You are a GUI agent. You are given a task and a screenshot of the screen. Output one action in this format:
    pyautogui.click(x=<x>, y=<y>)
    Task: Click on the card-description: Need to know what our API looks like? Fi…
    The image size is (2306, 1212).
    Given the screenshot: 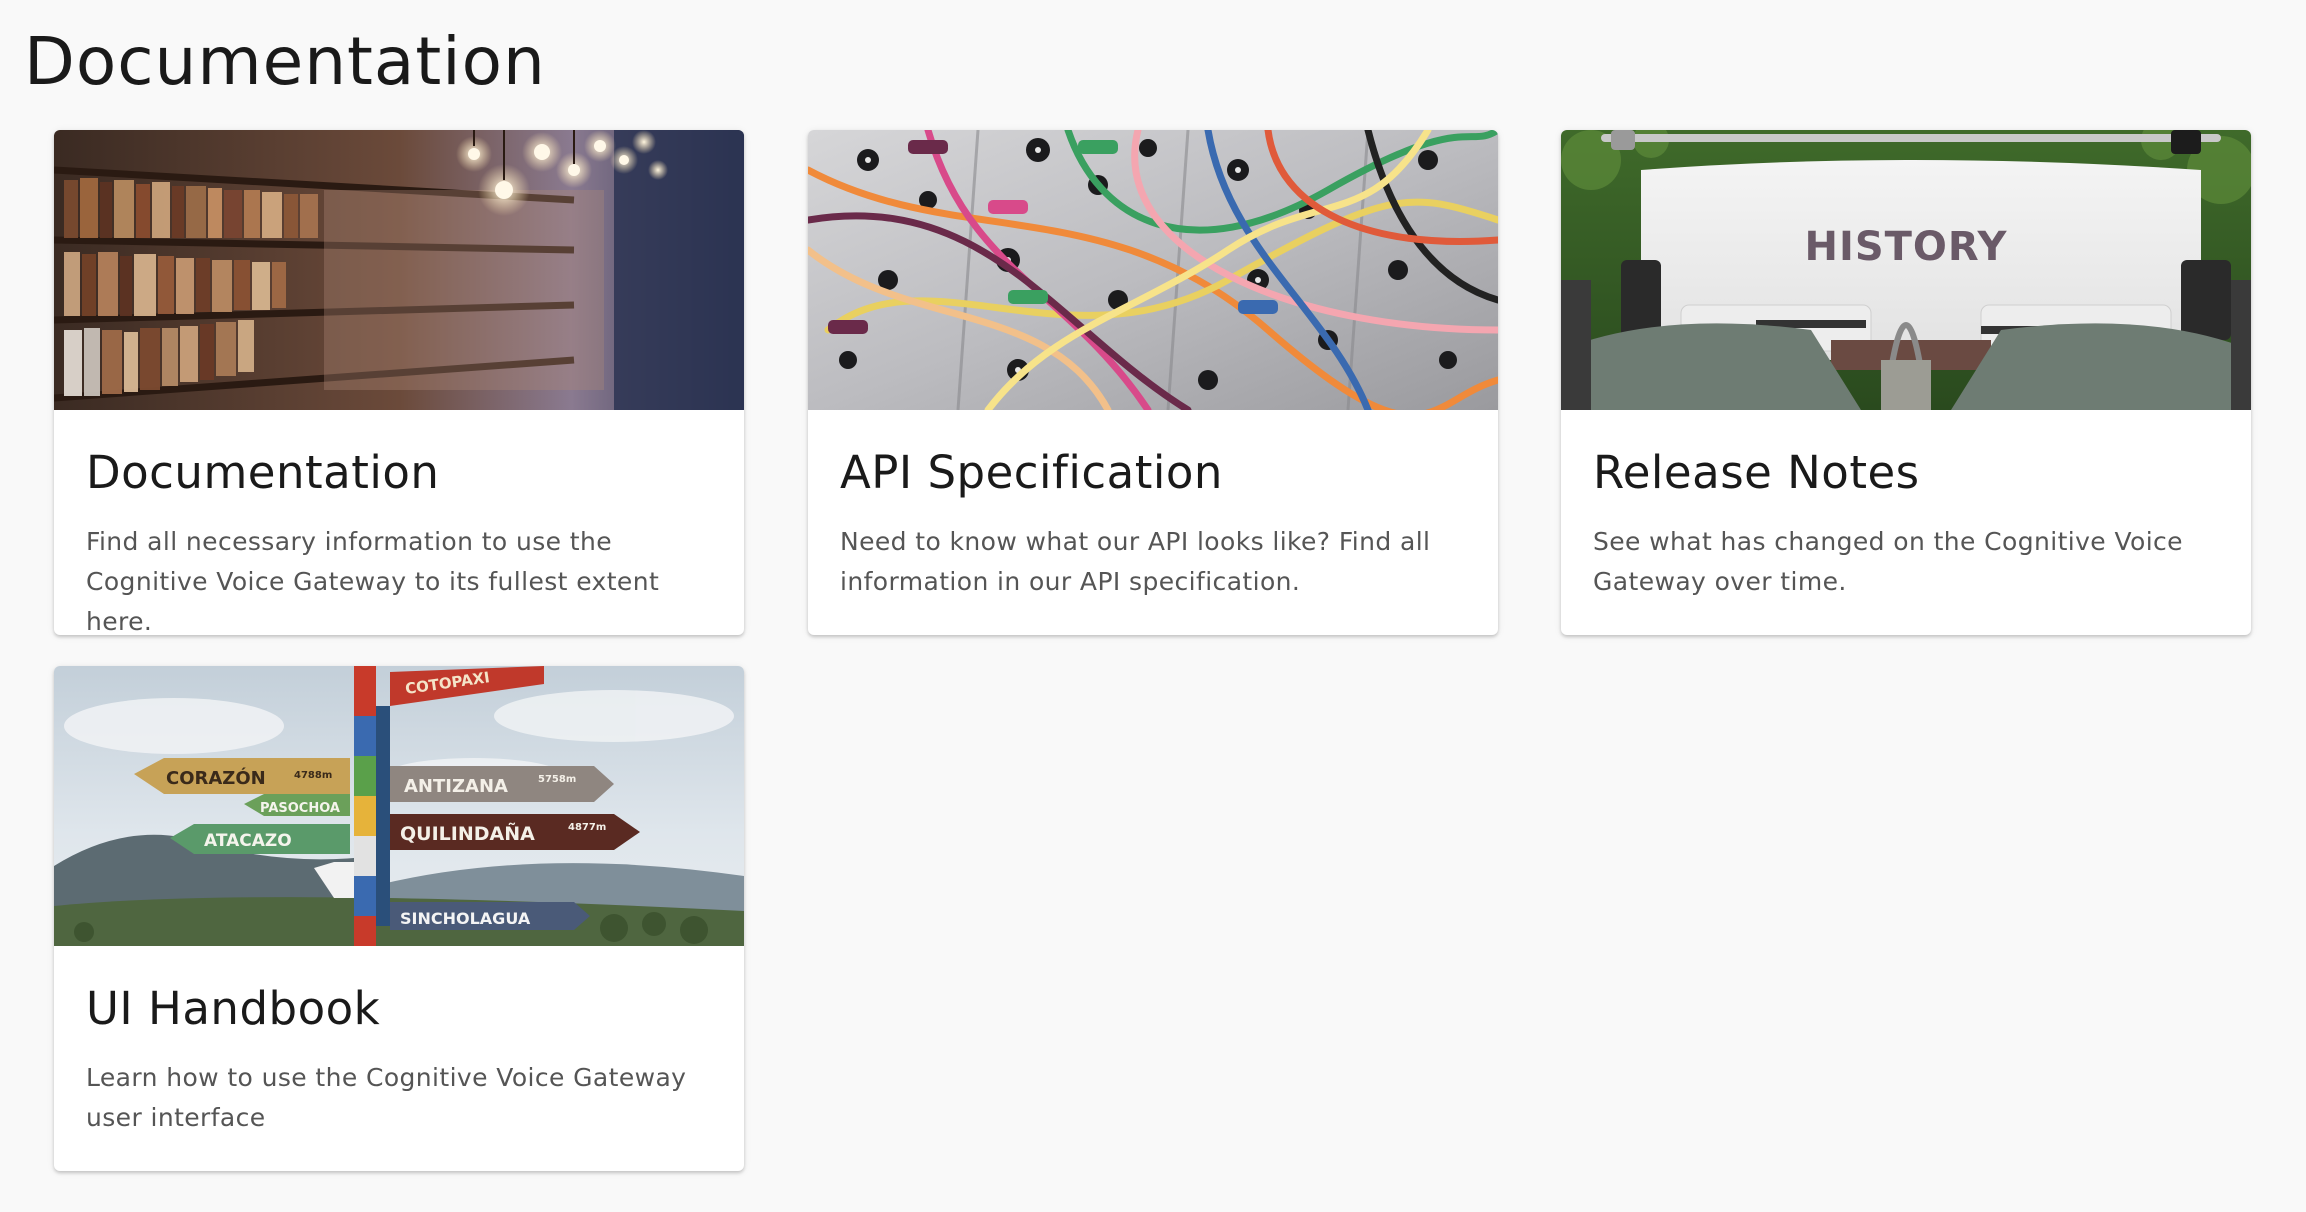 What is the action you would take?
    pyautogui.click(x=1135, y=561)
    